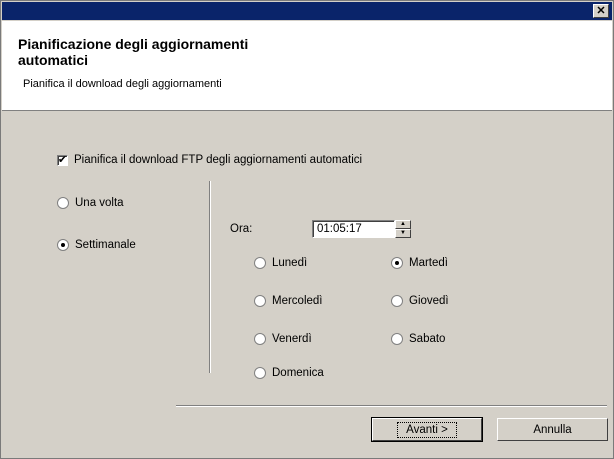 The height and width of the screenshot is (459, 614). I want to click on day-thursday-label: Giovedì, so click(429, 301).